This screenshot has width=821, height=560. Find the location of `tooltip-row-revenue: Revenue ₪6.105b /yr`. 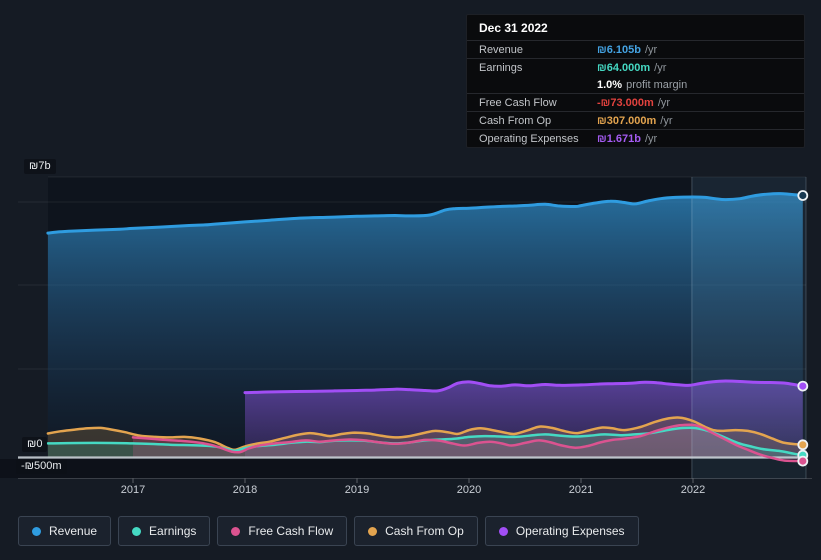

tooltip-row-revenue: Revenue ₪6.105b /yr is located at coordinates (635, 50).